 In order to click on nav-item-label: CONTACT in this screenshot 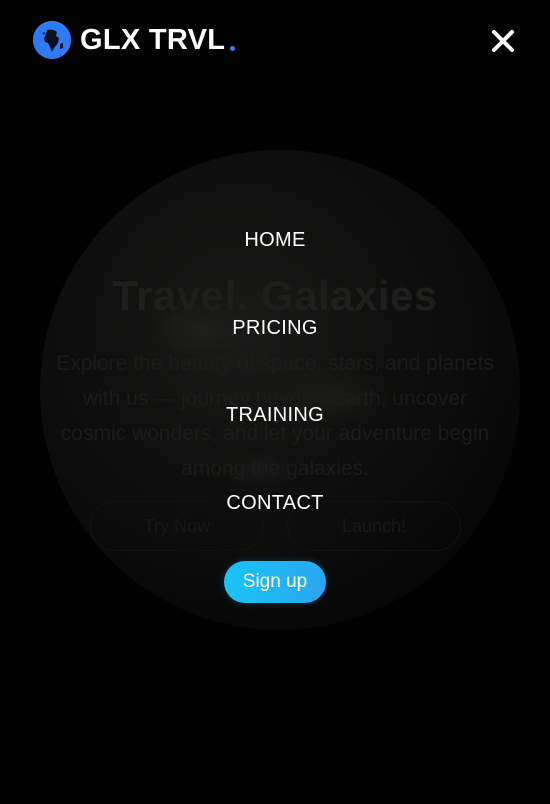, I will do `click(275, 503)`.